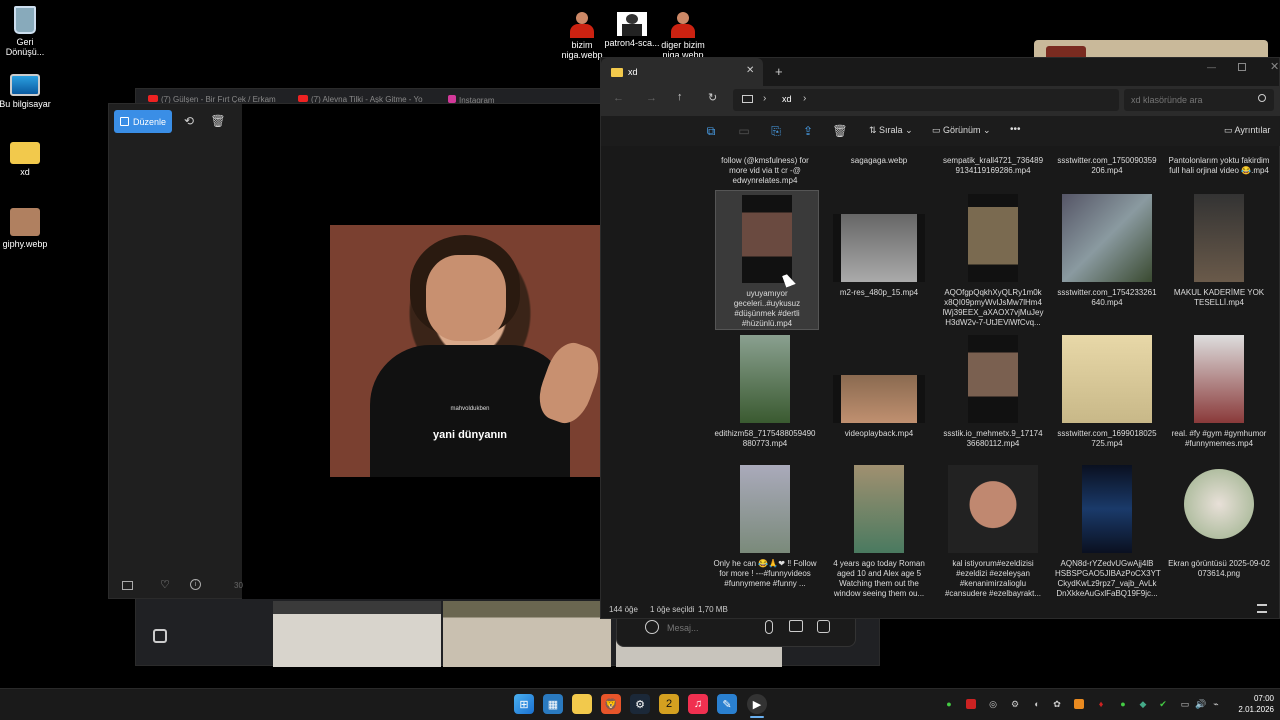 The height and width of the screenshot is (720, 1280). I want to click on rename-icon: ⎘, so click(776, 131).